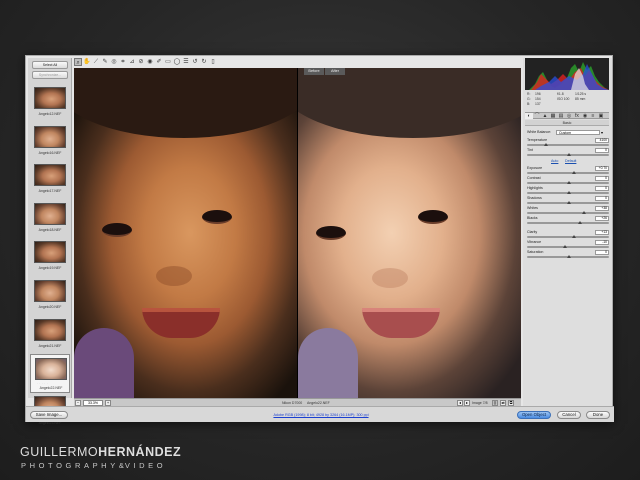  I want to click on toolbar: ⌕ ✋ ⟋ ✎ ◎ ⌗ ⊿ ⊘ ◉ ✐ ▭ ◯ ☰ ↺ ↻ ▯, so click(145, 62).